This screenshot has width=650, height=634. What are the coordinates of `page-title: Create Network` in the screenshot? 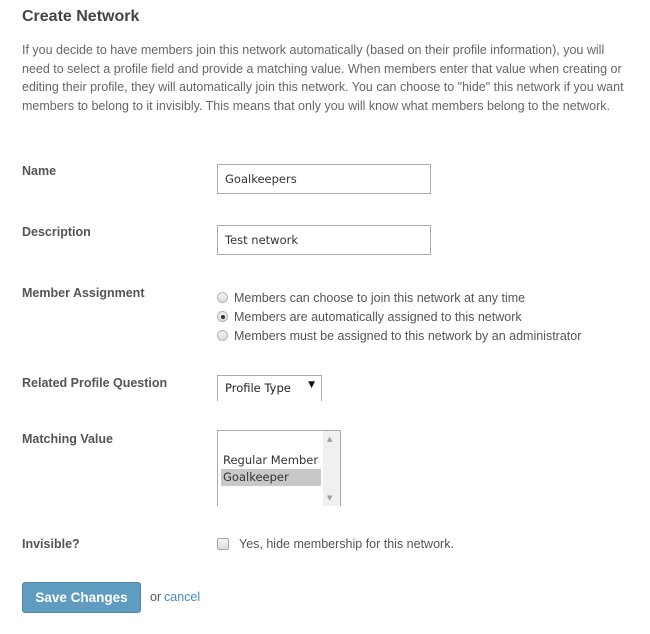 It's located at (81, 16).